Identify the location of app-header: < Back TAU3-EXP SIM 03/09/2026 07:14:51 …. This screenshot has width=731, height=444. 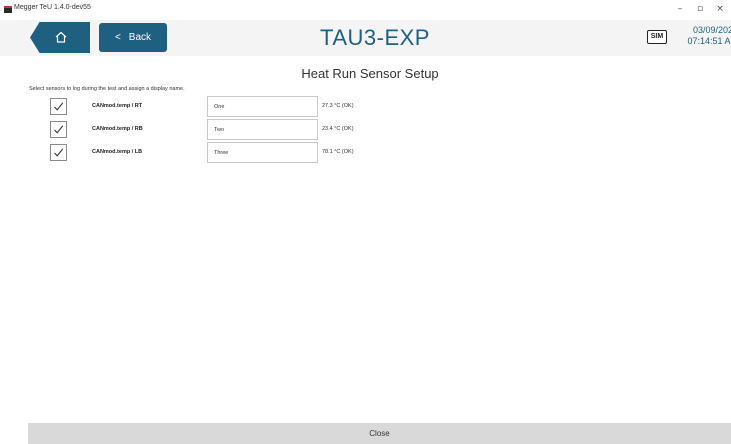
(365, 38).